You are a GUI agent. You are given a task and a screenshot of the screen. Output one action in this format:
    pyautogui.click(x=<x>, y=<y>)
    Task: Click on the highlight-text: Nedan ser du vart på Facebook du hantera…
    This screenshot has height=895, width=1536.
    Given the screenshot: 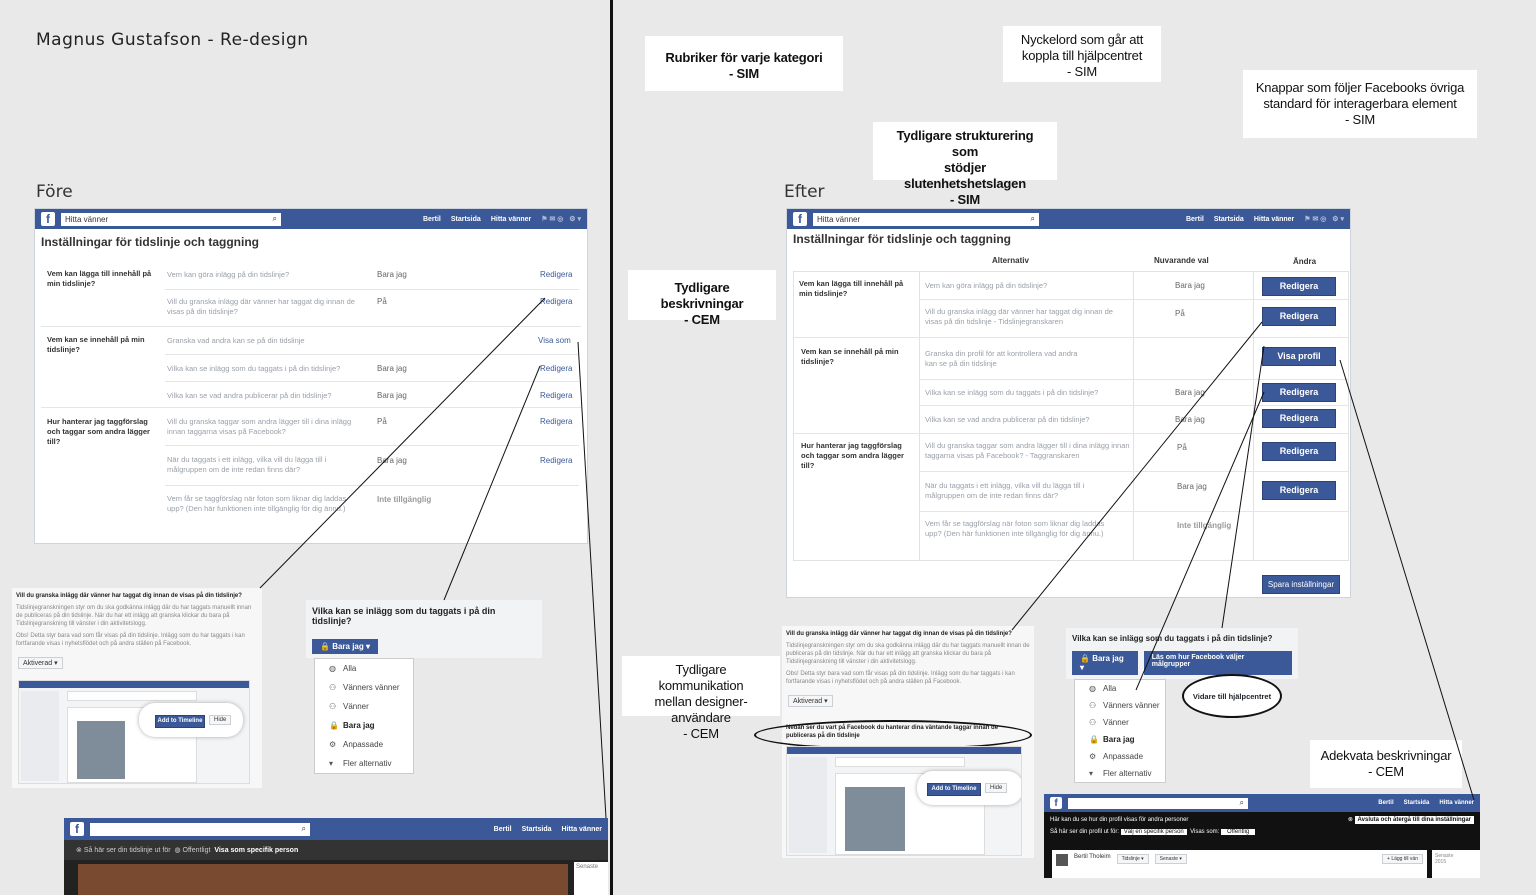 What is the action you would take?
    pyautogui.click(x=892, y=732)
    